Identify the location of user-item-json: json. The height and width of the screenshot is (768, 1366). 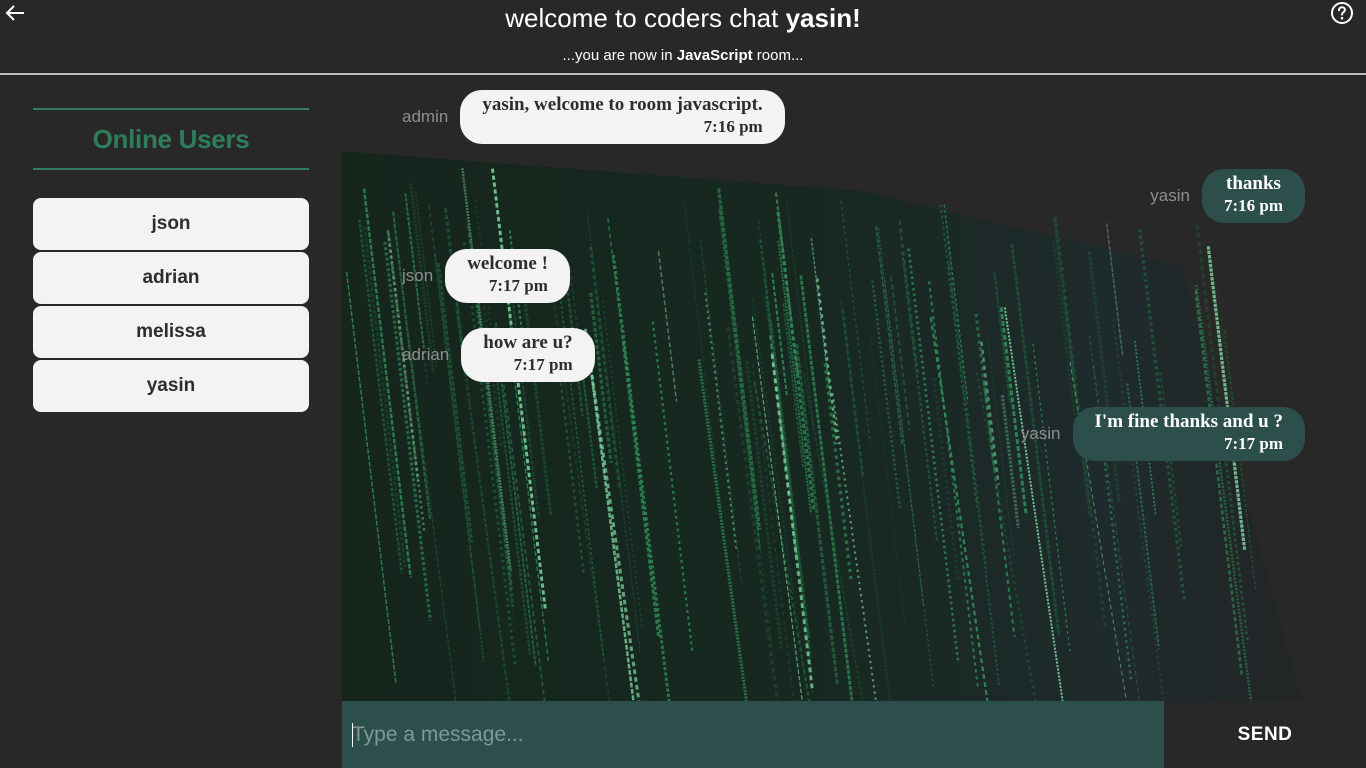
(171, 224).